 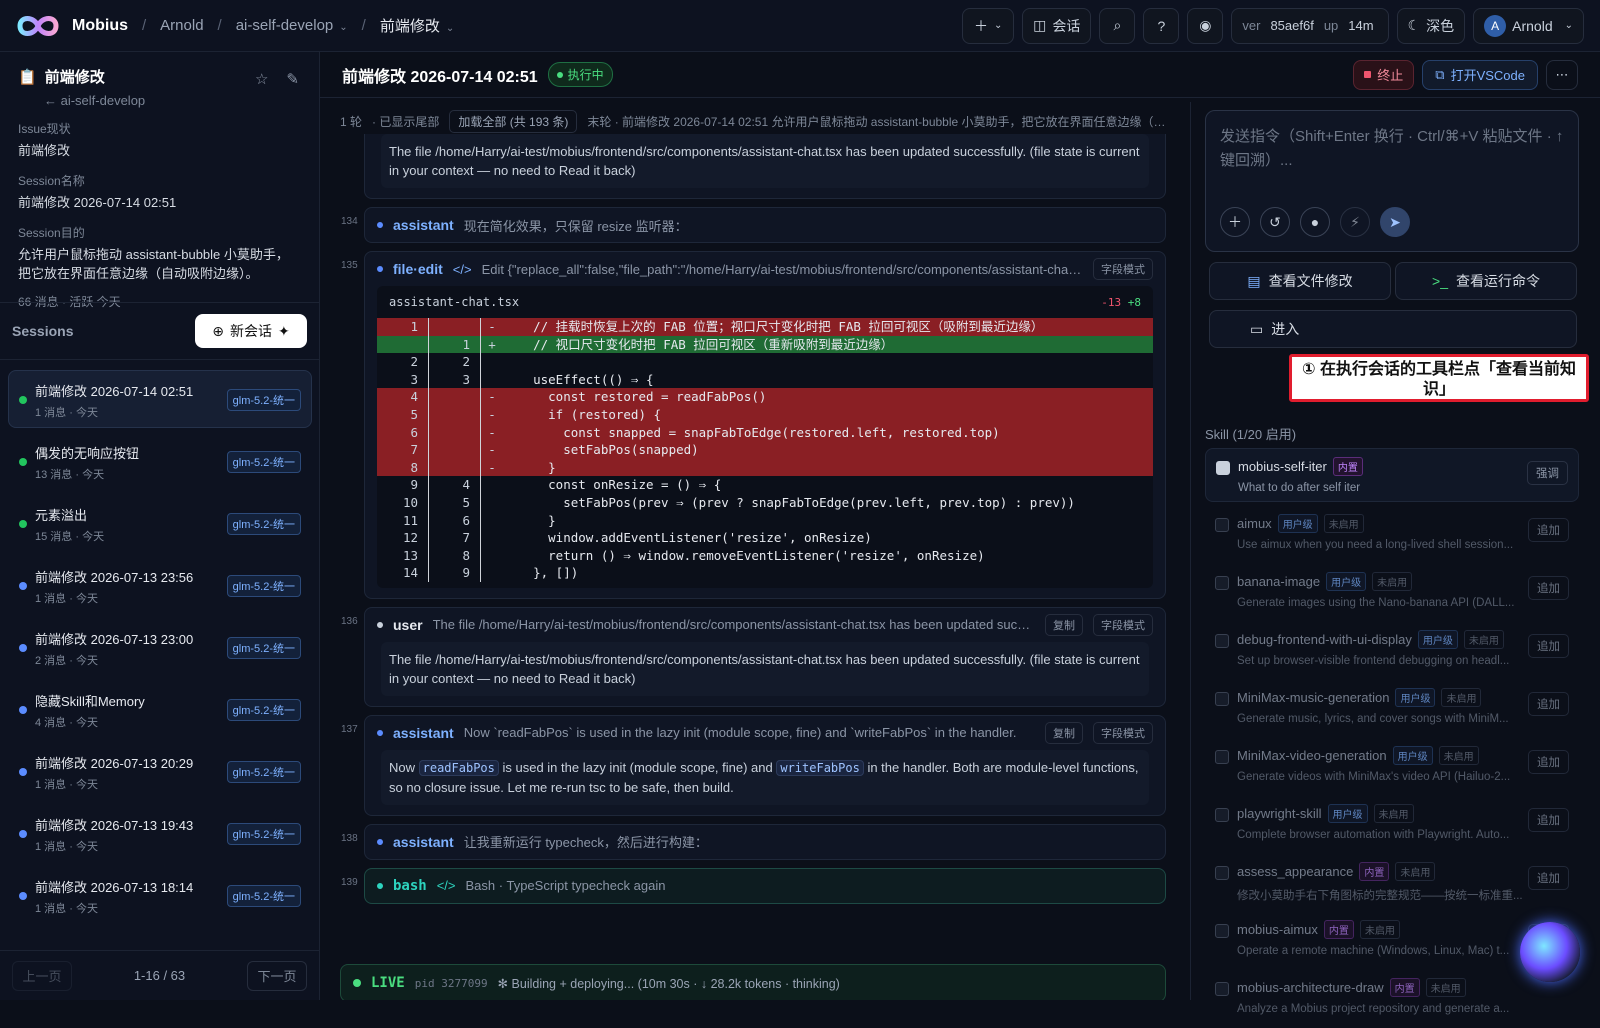 I want to click on session-item: 偶发的无响应按钮 13 消息 · 今天 glm-5.2-统一, so click(x=160, y=461).